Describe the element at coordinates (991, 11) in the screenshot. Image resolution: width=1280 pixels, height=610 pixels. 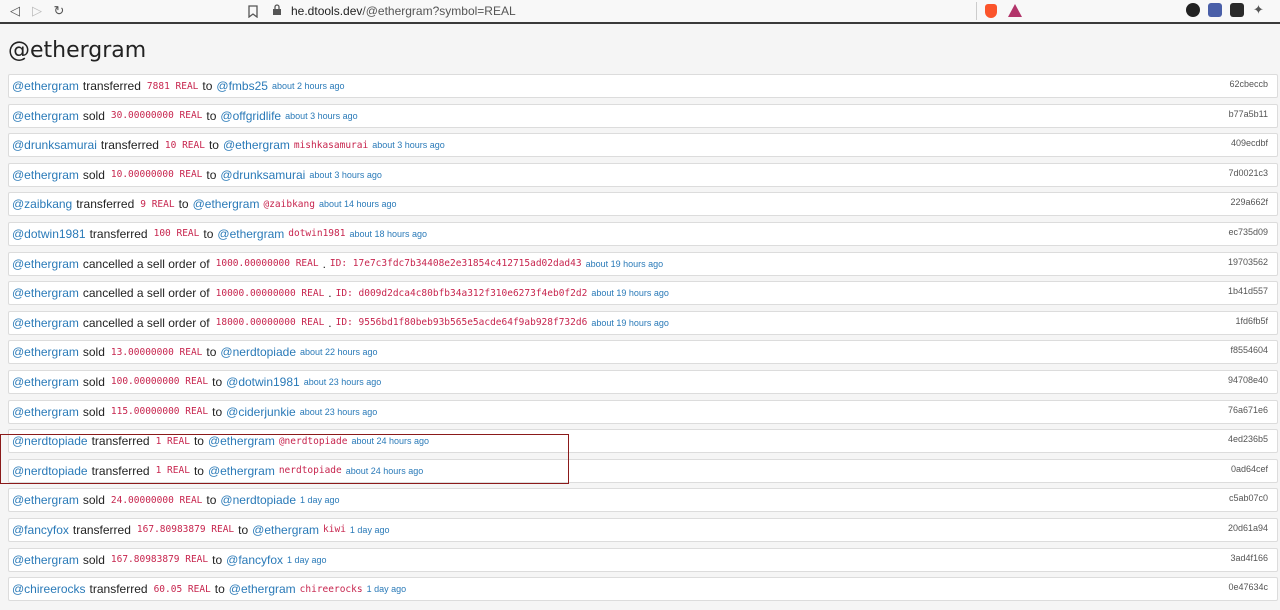
I see `brave-shield-icon` at that location.